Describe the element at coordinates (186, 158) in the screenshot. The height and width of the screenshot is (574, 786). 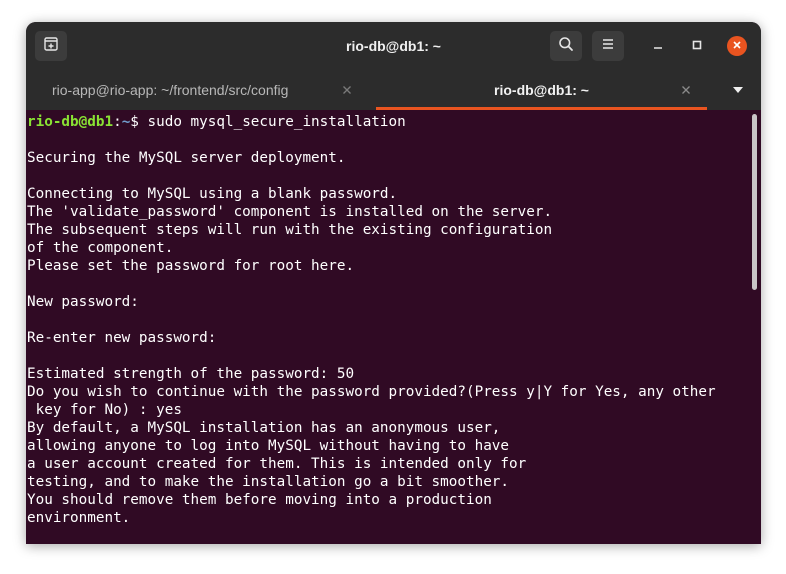
I see `terminal-line: Securing the MySQL server deployment.` at that location.